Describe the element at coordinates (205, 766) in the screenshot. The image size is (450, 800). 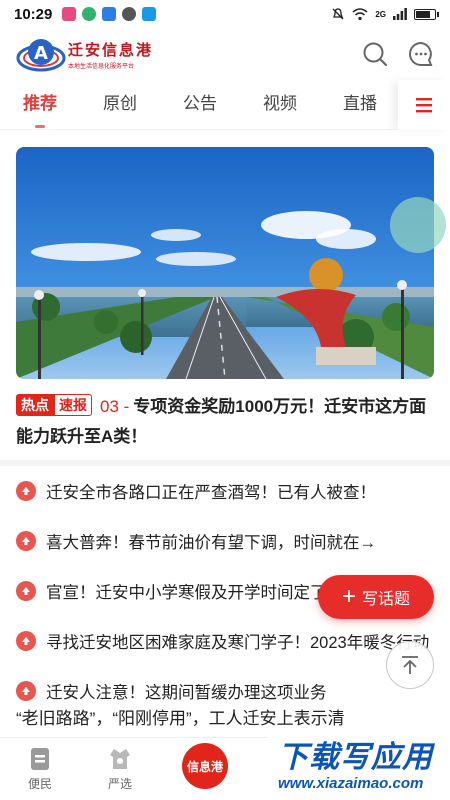
I see `home-center-button: 信息港` at that location.